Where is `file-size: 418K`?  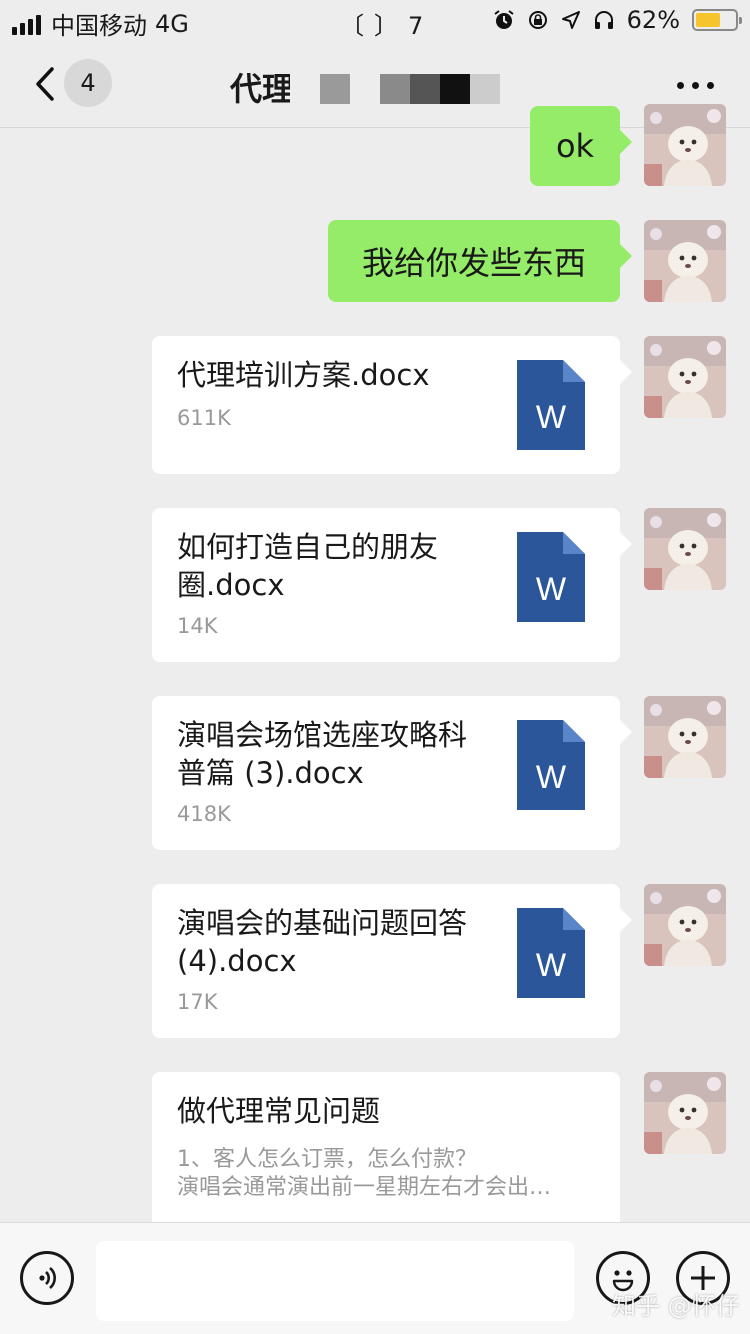
file-size: 418K is located at coordinates (204, 814).